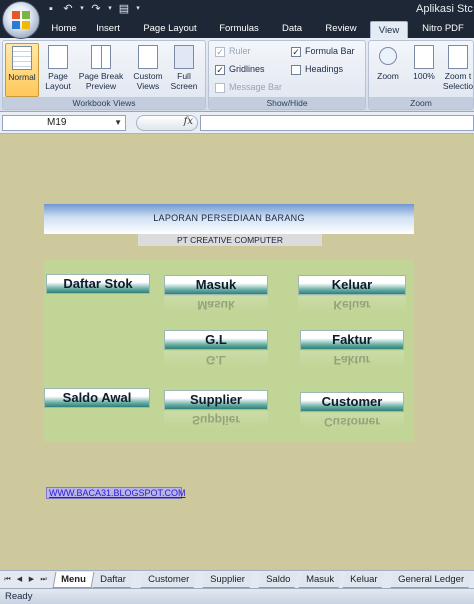 This screenshot has width=474, height=604. What do you see at coordinates (31, 579) in the screenshot?
I see `next-sheet-icon: ▶` at bounding box center [31, 579].